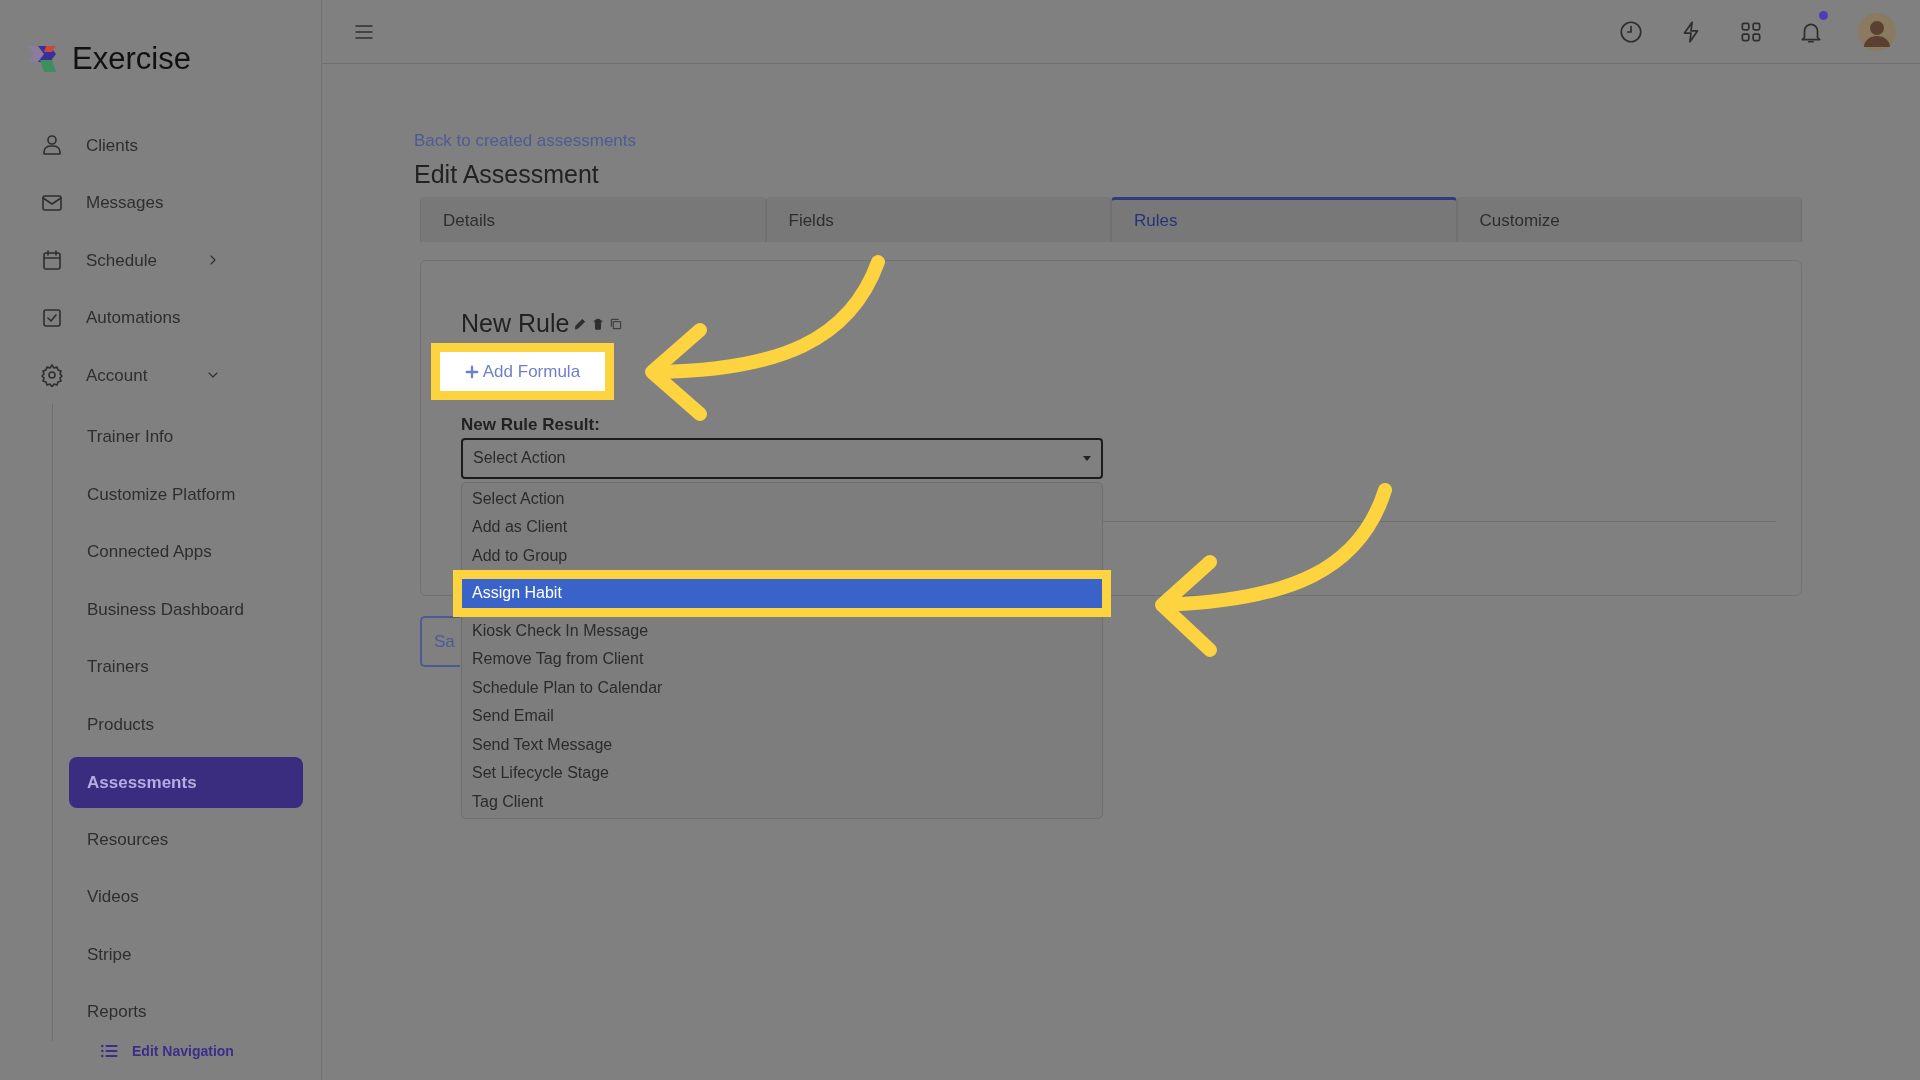  What do you see at coordinates (782, 744) in the screenshot?
I see `dropdown-option: Send Text Message` at bounding box center [782, 744].